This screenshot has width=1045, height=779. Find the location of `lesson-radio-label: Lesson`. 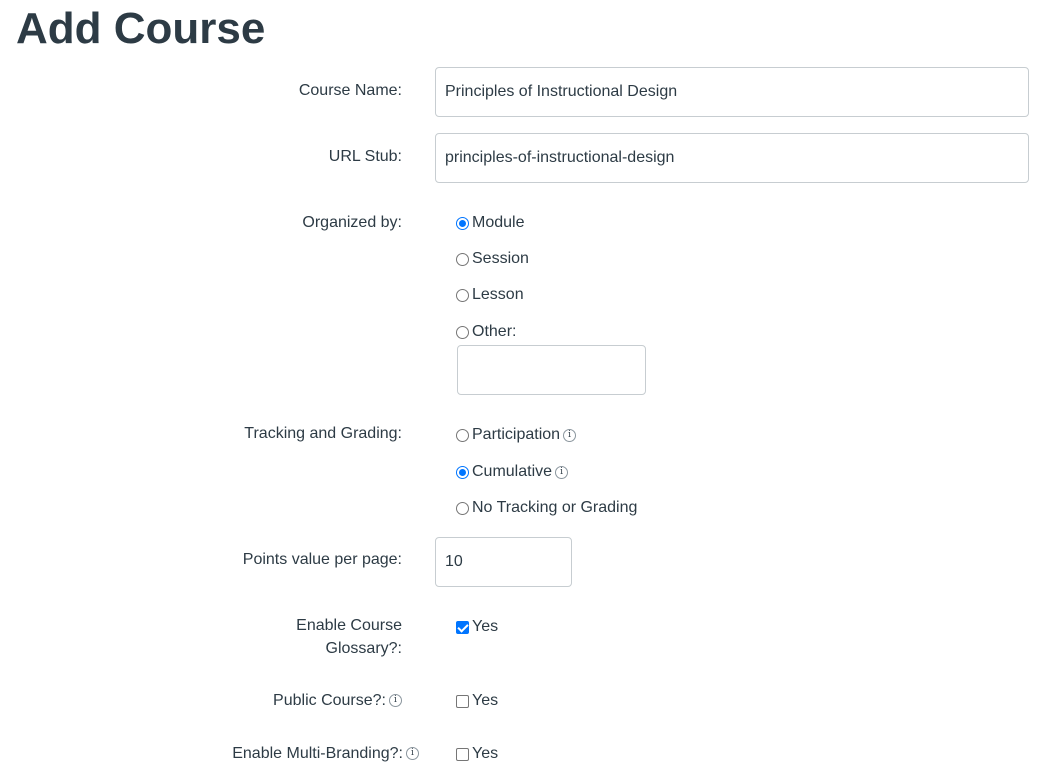

lesson-radio-label: Lesson is located at coordinates (498, 294).